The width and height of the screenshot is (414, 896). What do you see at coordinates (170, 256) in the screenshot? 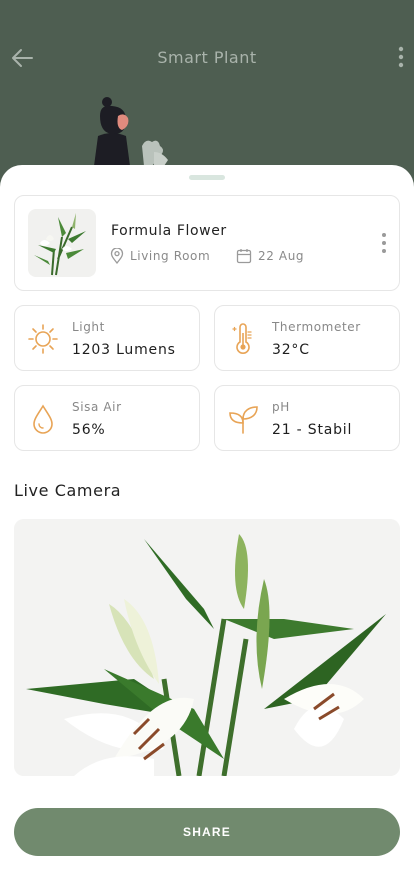
I see `location-label: Living Room` at bounding box center [170, 256].